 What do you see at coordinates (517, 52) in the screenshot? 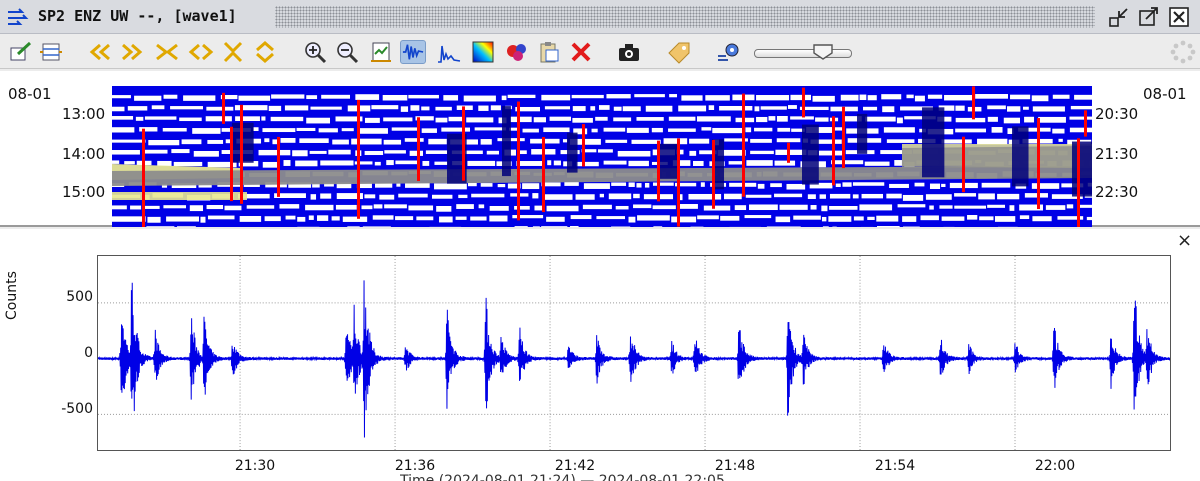
I see `particle-motion-icon` at bounding box center [517, 52].